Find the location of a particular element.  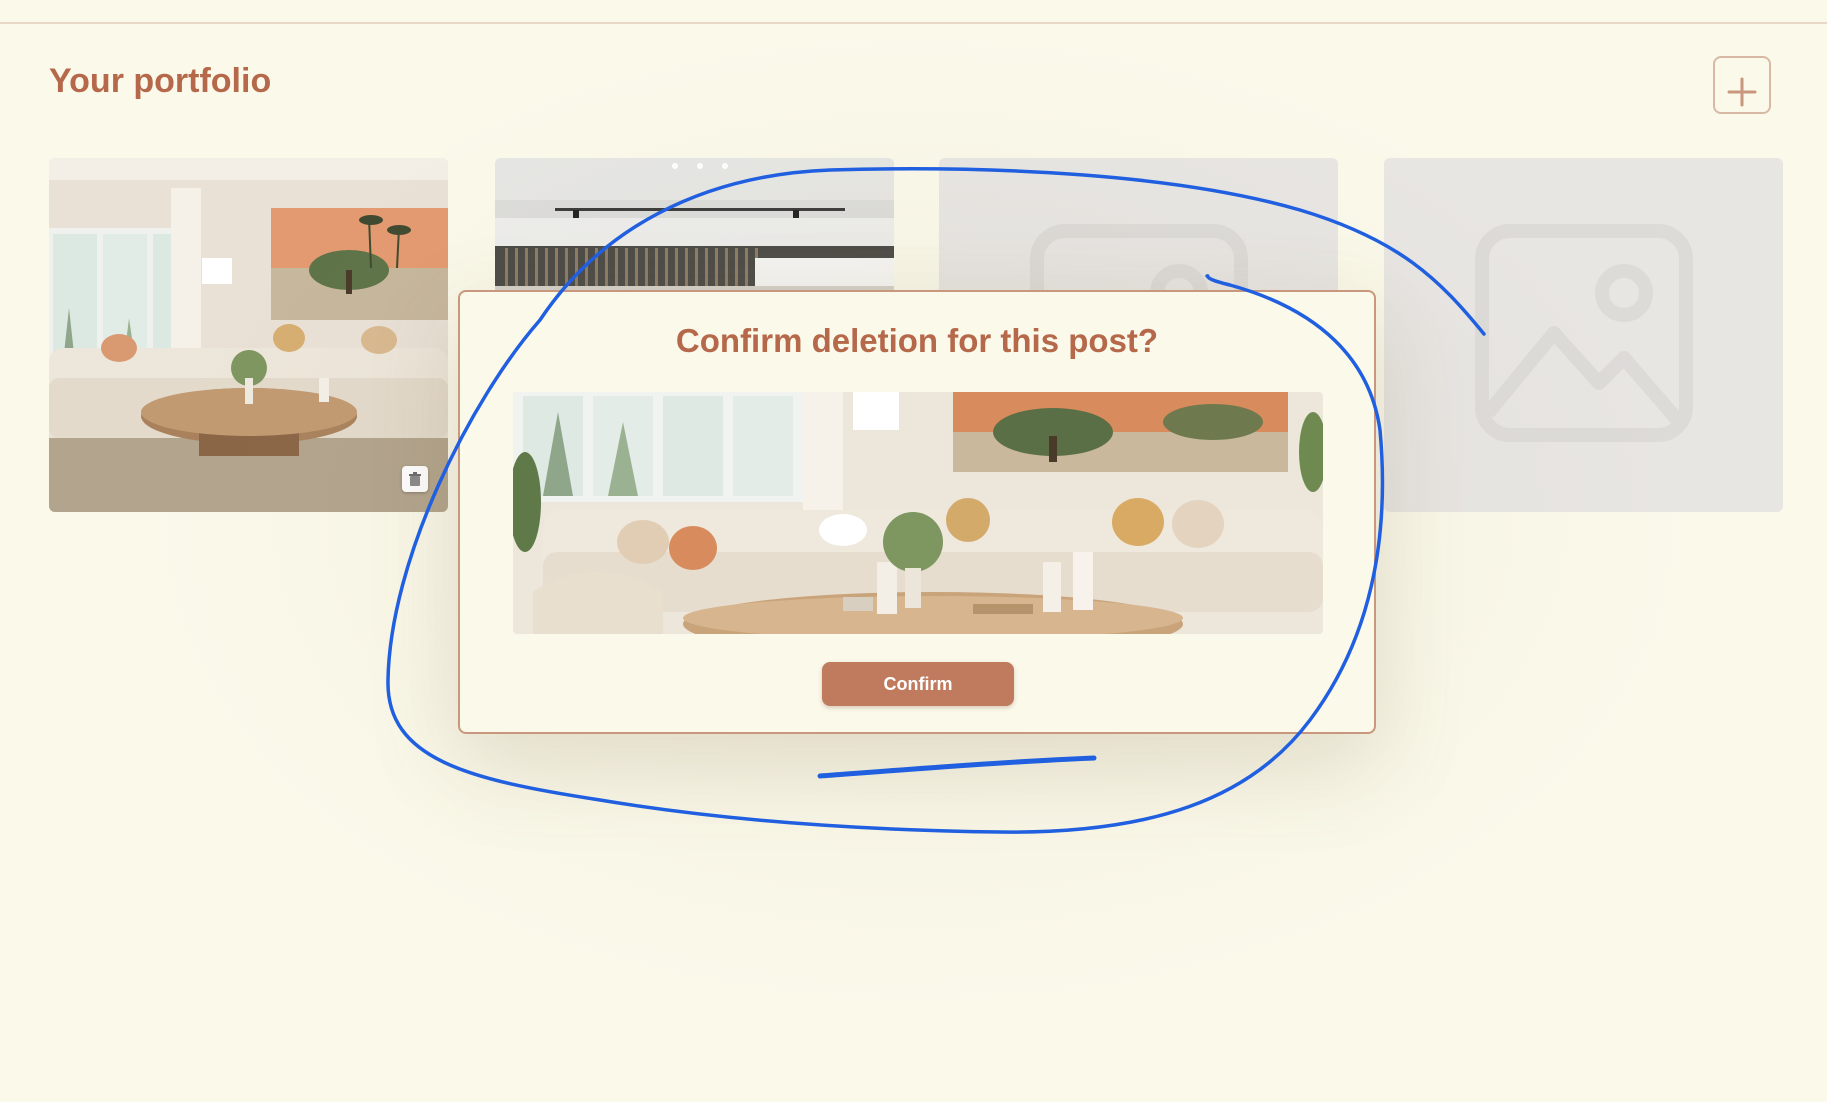

trash-icon is located at coordinates (415, 479).